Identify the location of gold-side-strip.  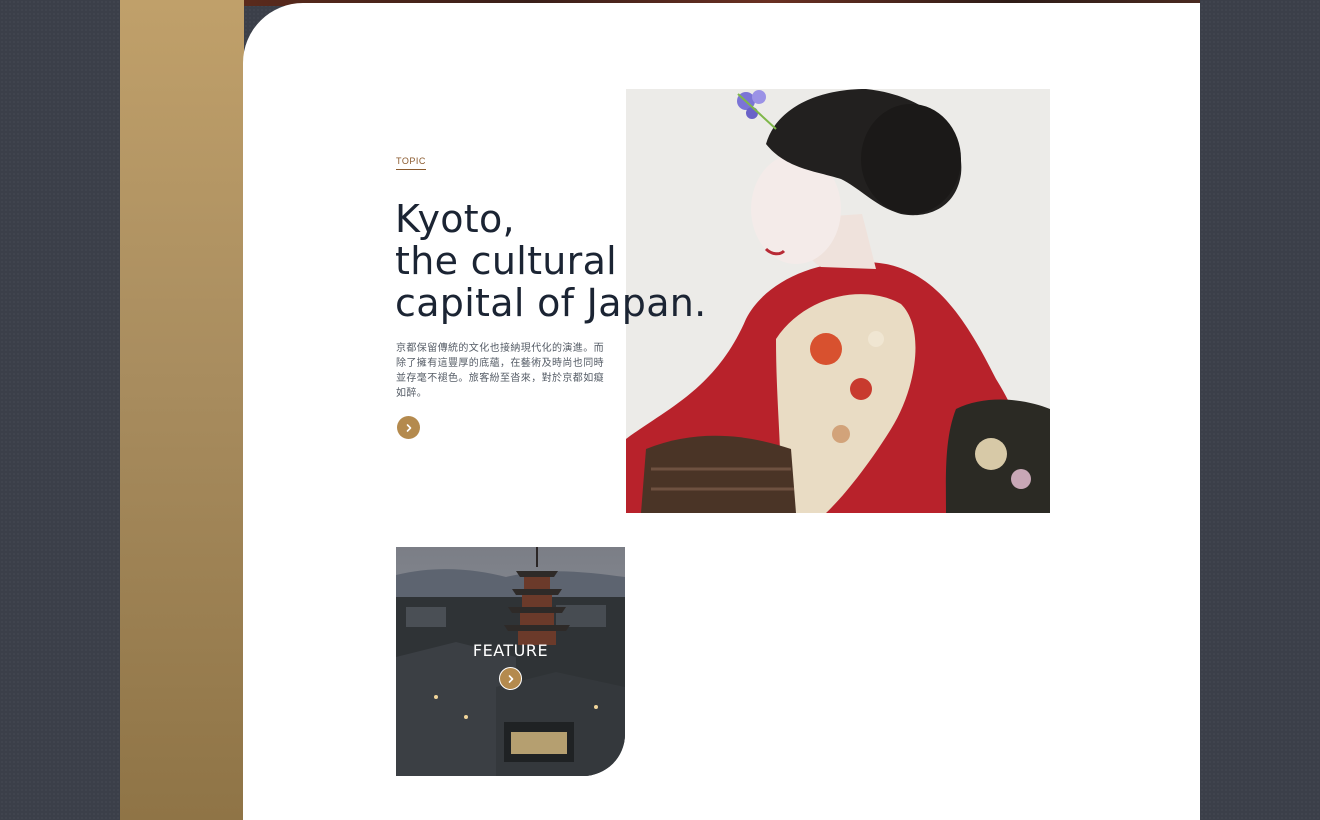
(182, 410).